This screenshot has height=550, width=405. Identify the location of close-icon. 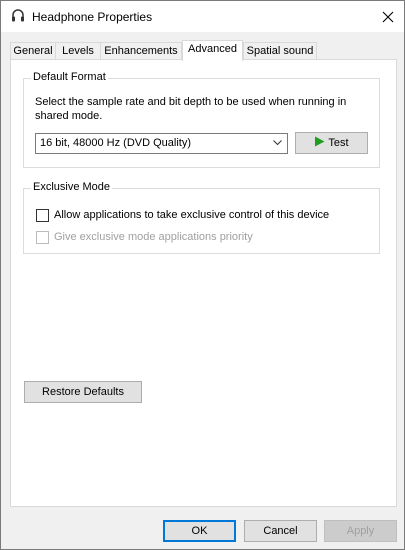
(388, 16).